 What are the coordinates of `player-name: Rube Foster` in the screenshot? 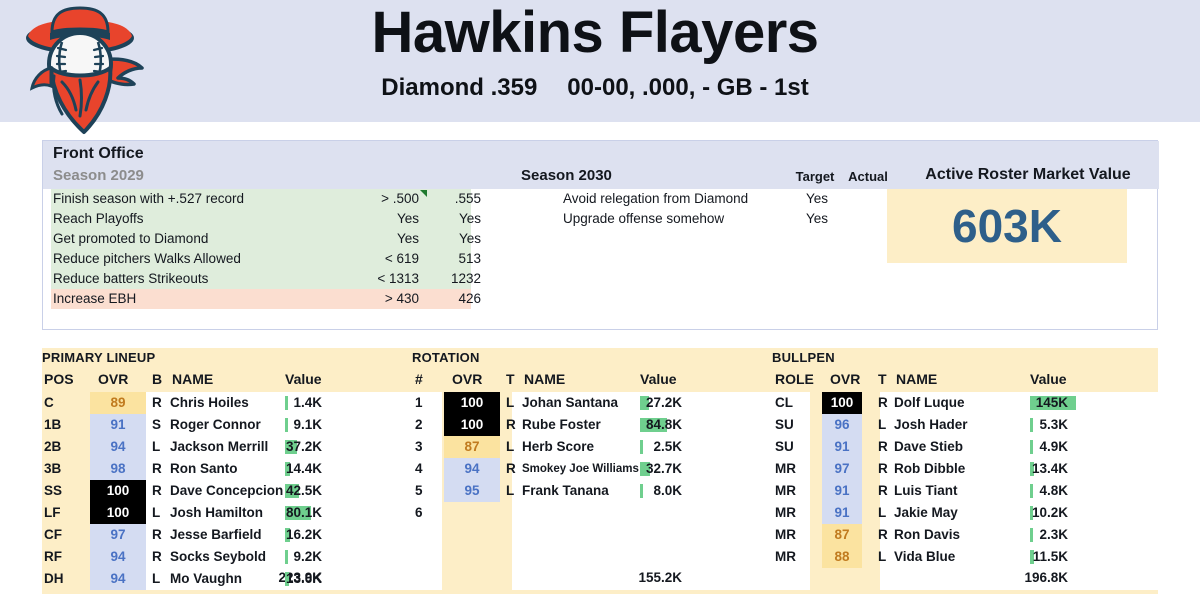 It's located at (561, 425).